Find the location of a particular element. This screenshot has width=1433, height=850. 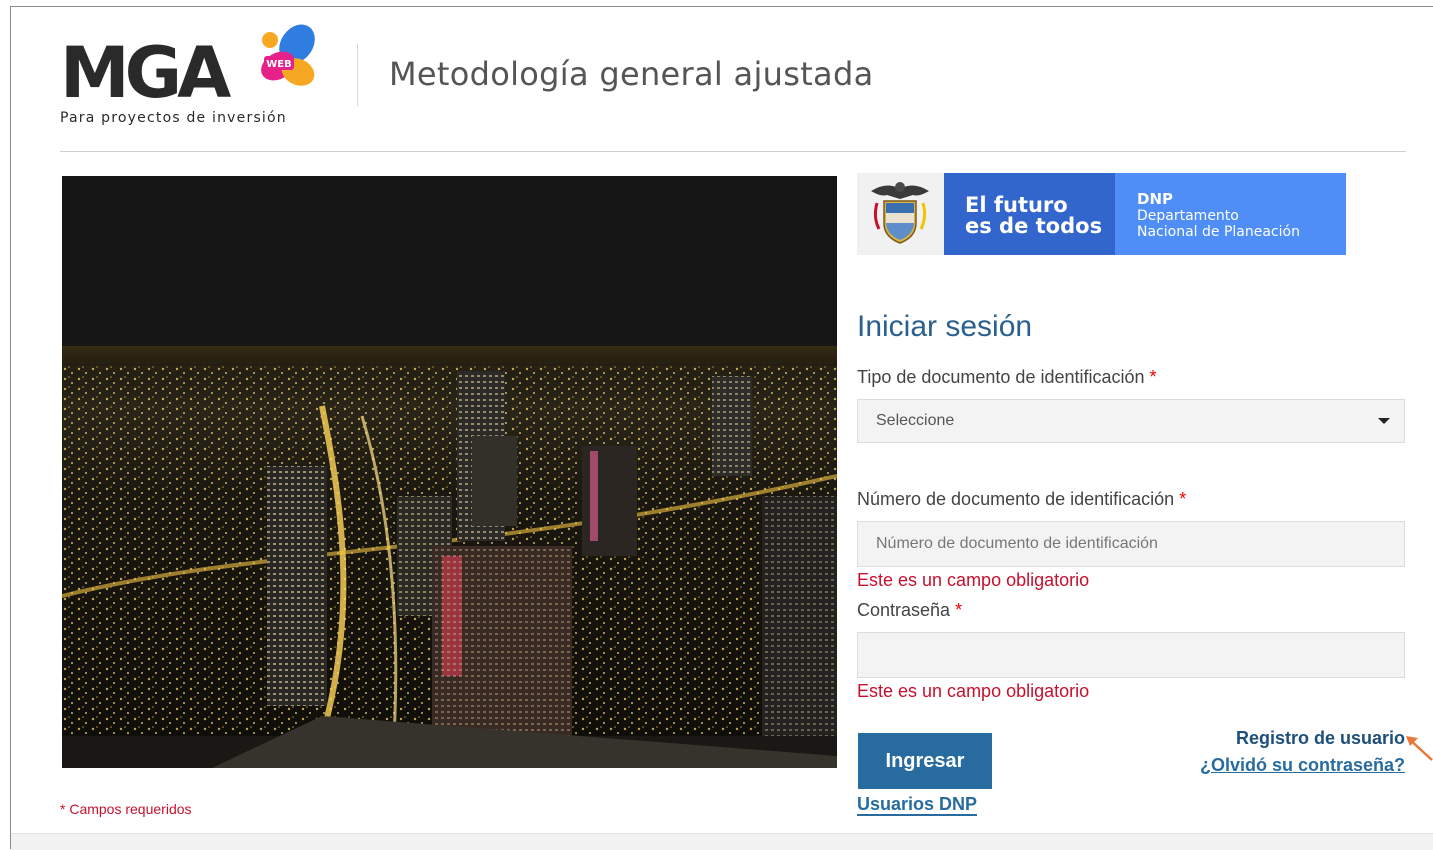

colombia-coat-of-arms-icon is located at coordinates (900, 213).